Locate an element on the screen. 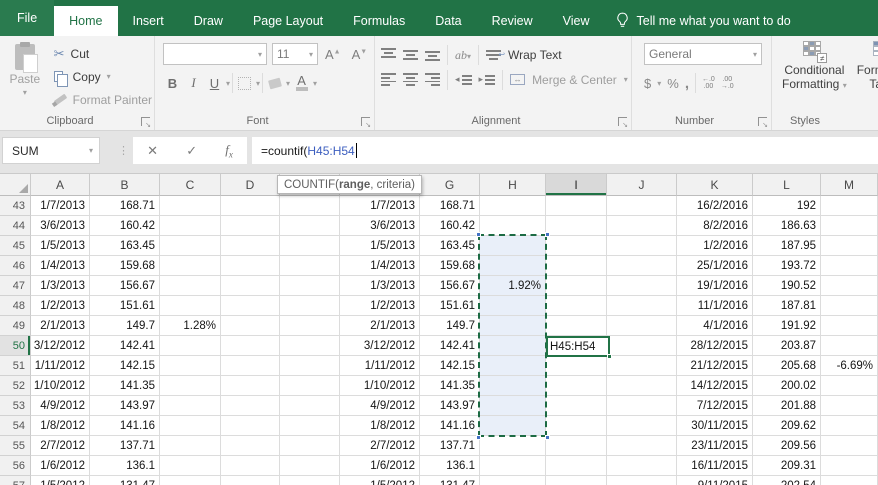  cell-B44: 160.42 is located at coordinates (125, 226).